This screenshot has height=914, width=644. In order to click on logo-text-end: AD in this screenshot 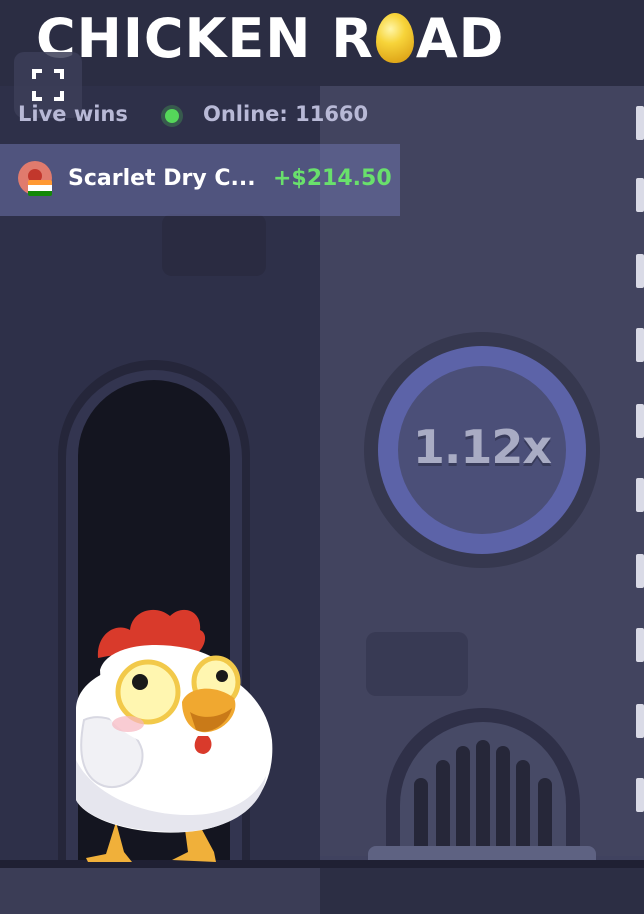, I will do `click(460, 38)`.